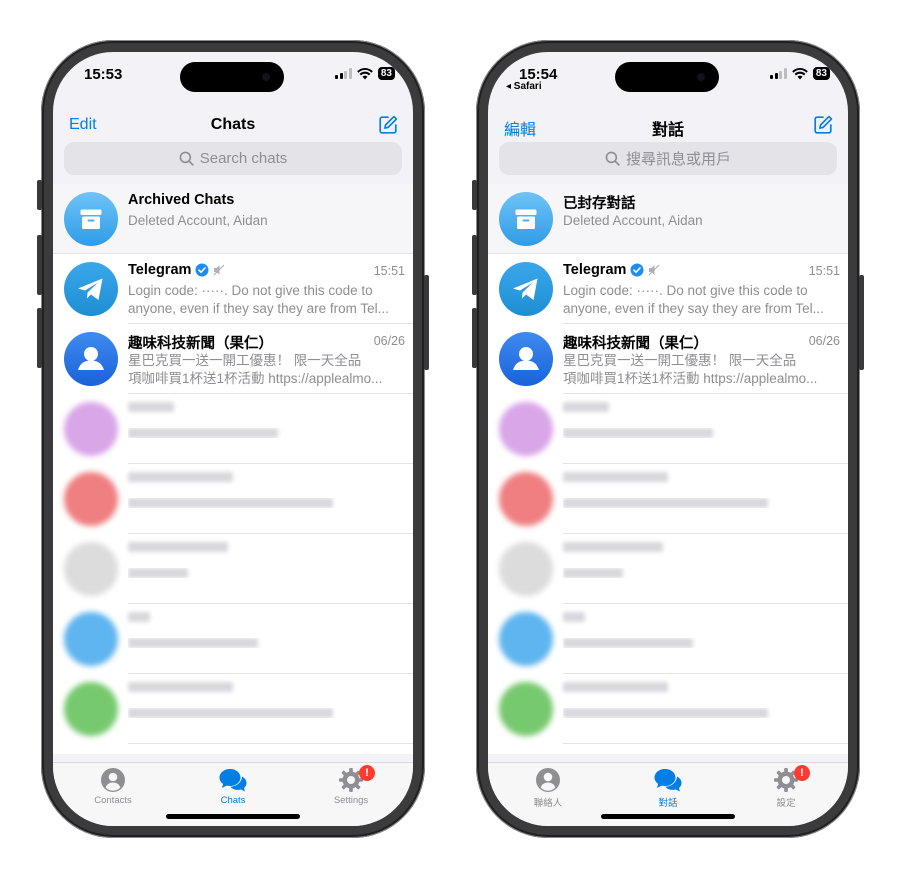 Image resolution: width=900 pixels, height=879 pixels. Describe the element at coordinates (39, 265) in the screenshot. I see `volume-up-button` at that location.